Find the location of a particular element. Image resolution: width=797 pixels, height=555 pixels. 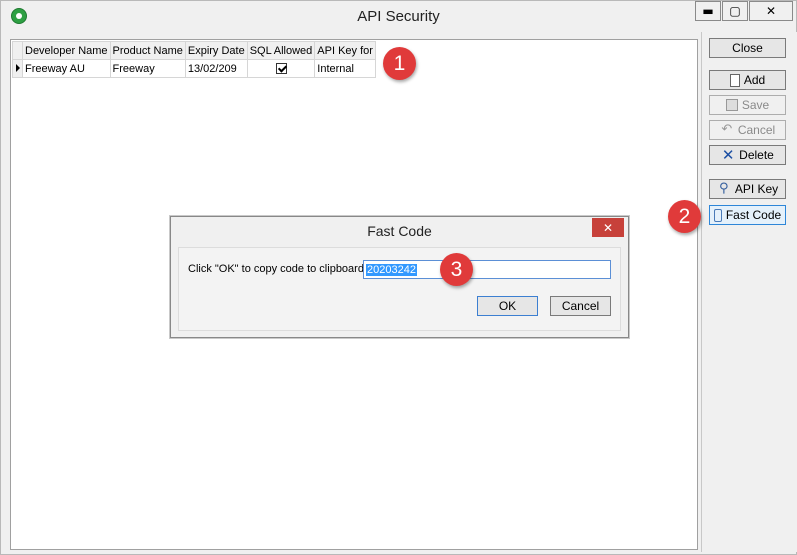

delete-x-icon: ✕ is located at coordinates (728, 155).